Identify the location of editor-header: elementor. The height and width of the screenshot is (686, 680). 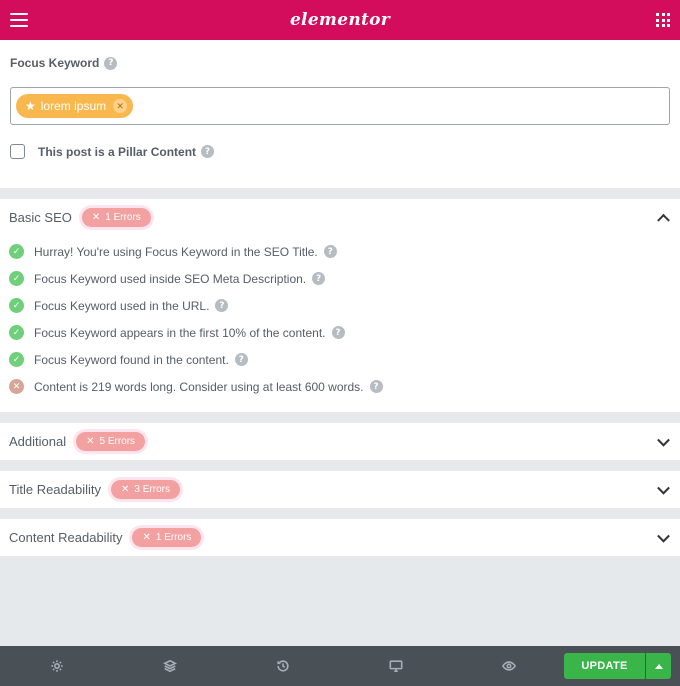
(340, 20).